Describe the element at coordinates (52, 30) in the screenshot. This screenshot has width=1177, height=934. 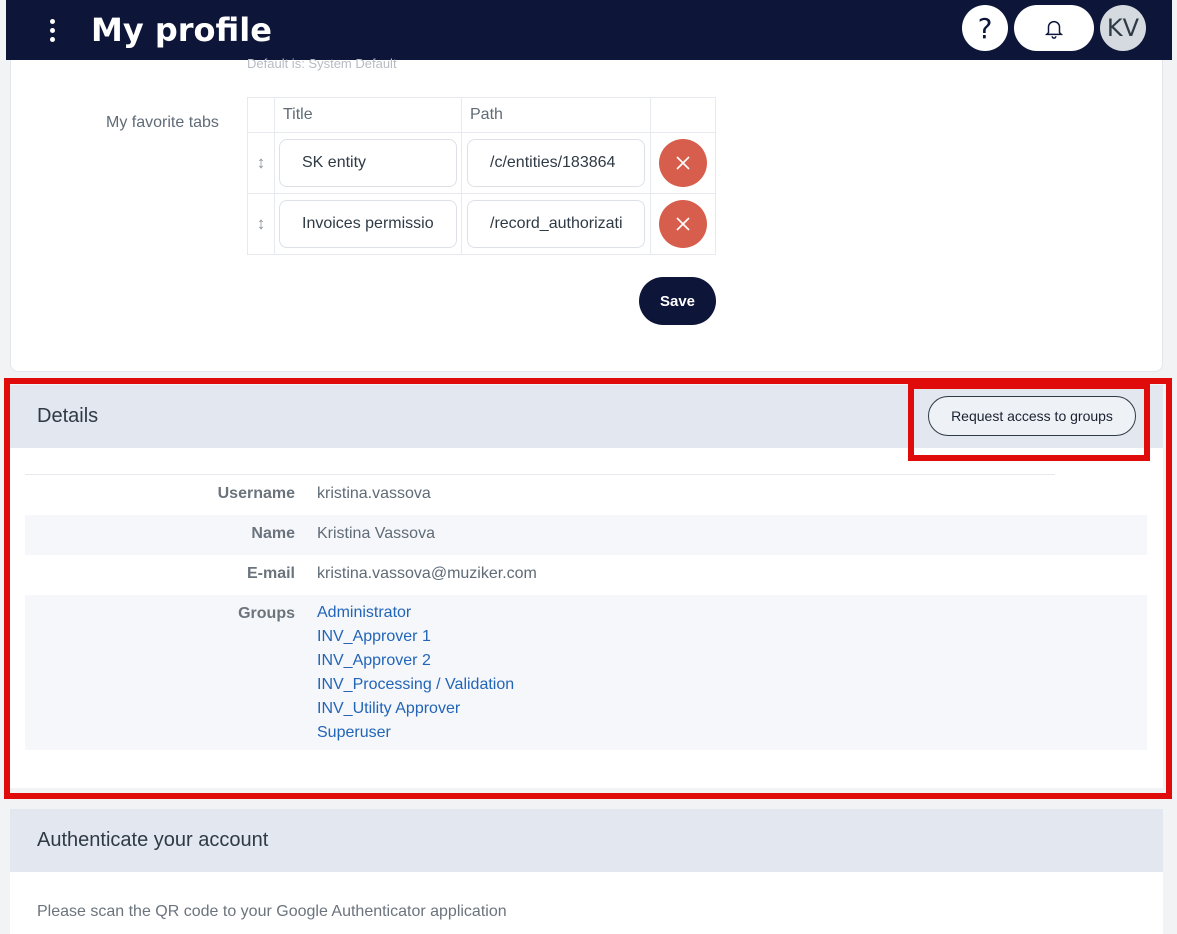
I see `menu-icon` at that location.